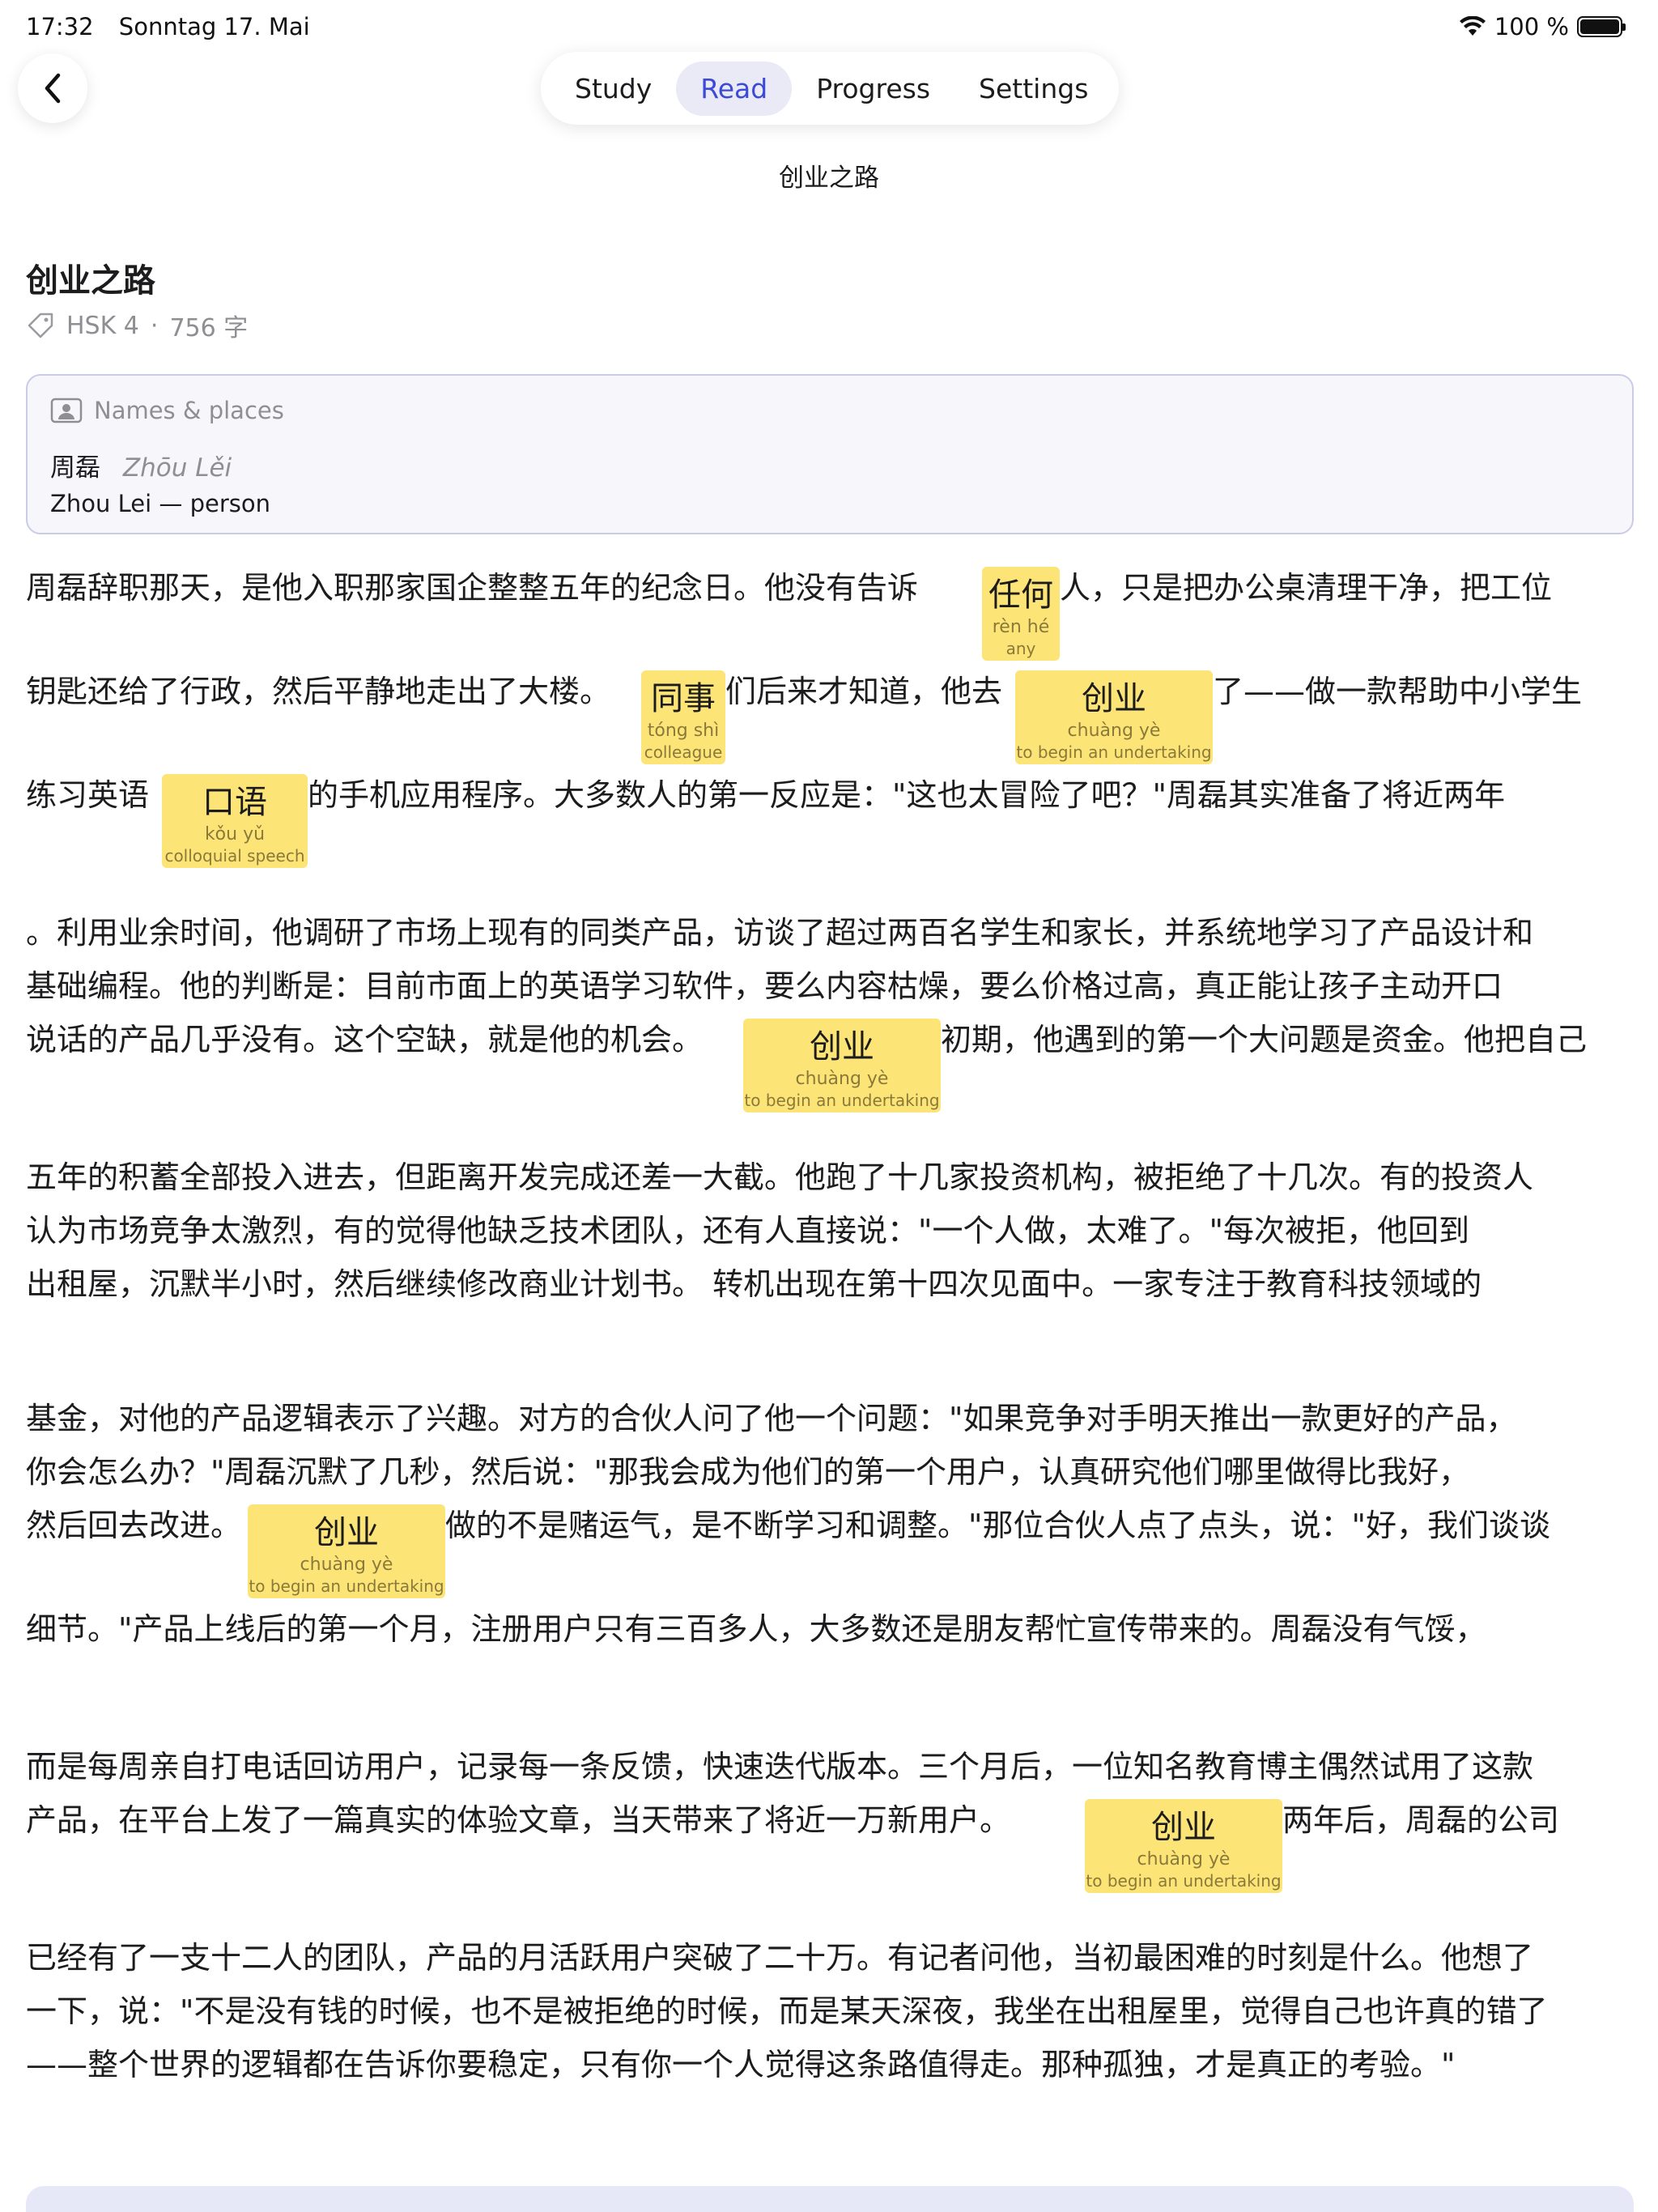 The width and height of the screenshot is (1658, 2212). I want to click on text-line: 产品，在平台上发了一篇真实的体验文章，当天带来了将近一万新用户。, so click(518, 1820).